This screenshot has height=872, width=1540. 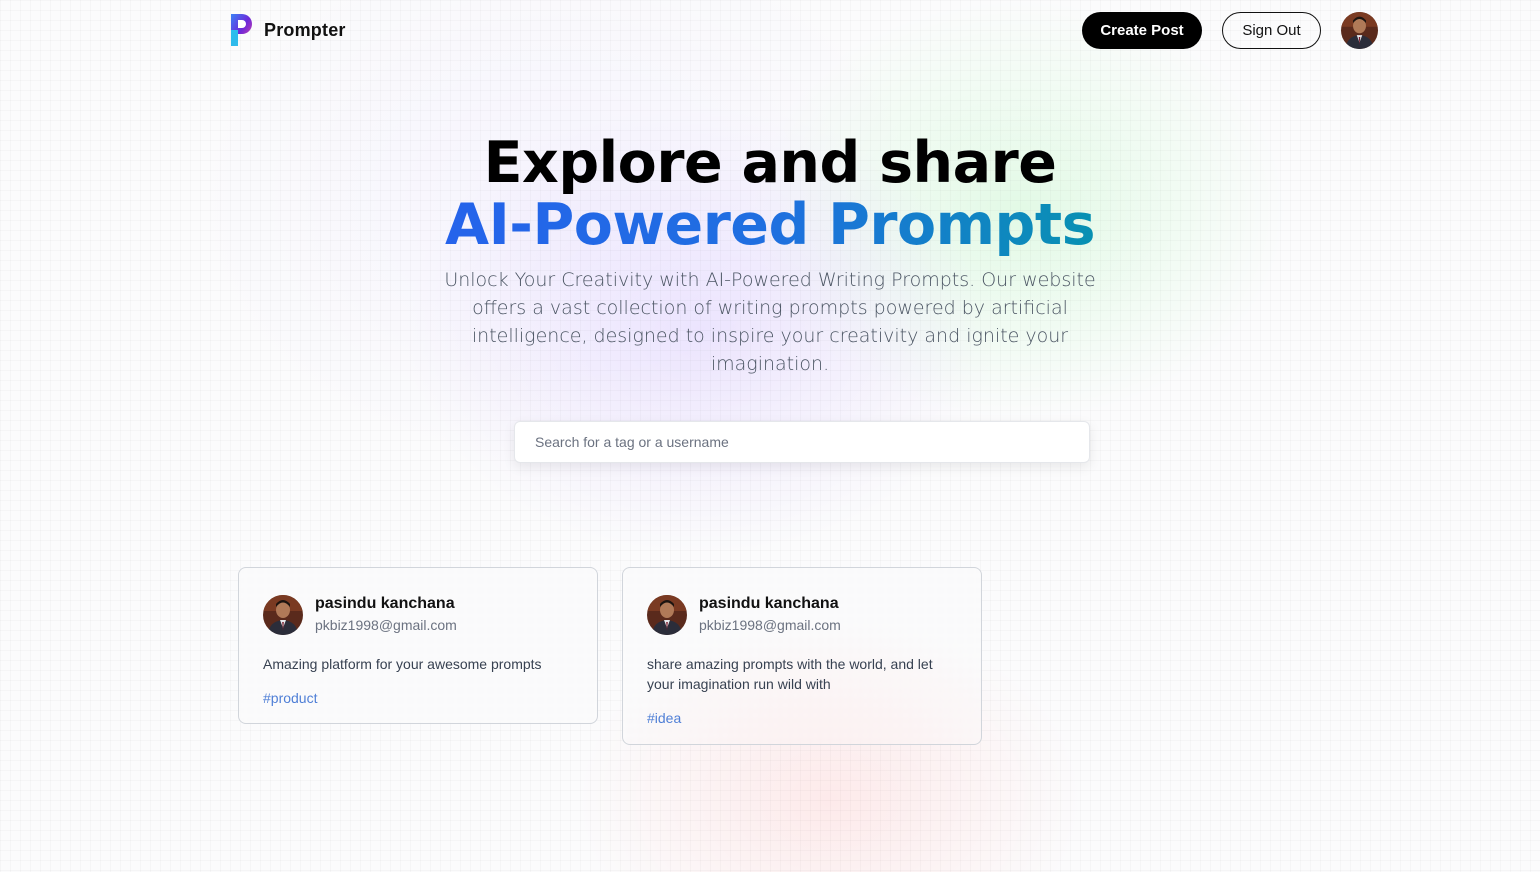 I want to click on search-input, so click(x=802, y=442).